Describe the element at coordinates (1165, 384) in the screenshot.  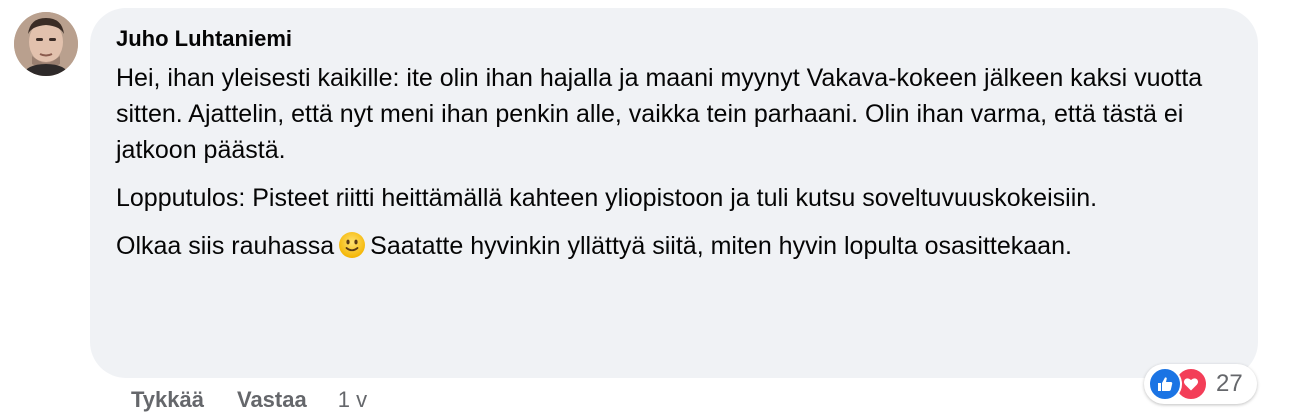
I see `like-icon` at that location.